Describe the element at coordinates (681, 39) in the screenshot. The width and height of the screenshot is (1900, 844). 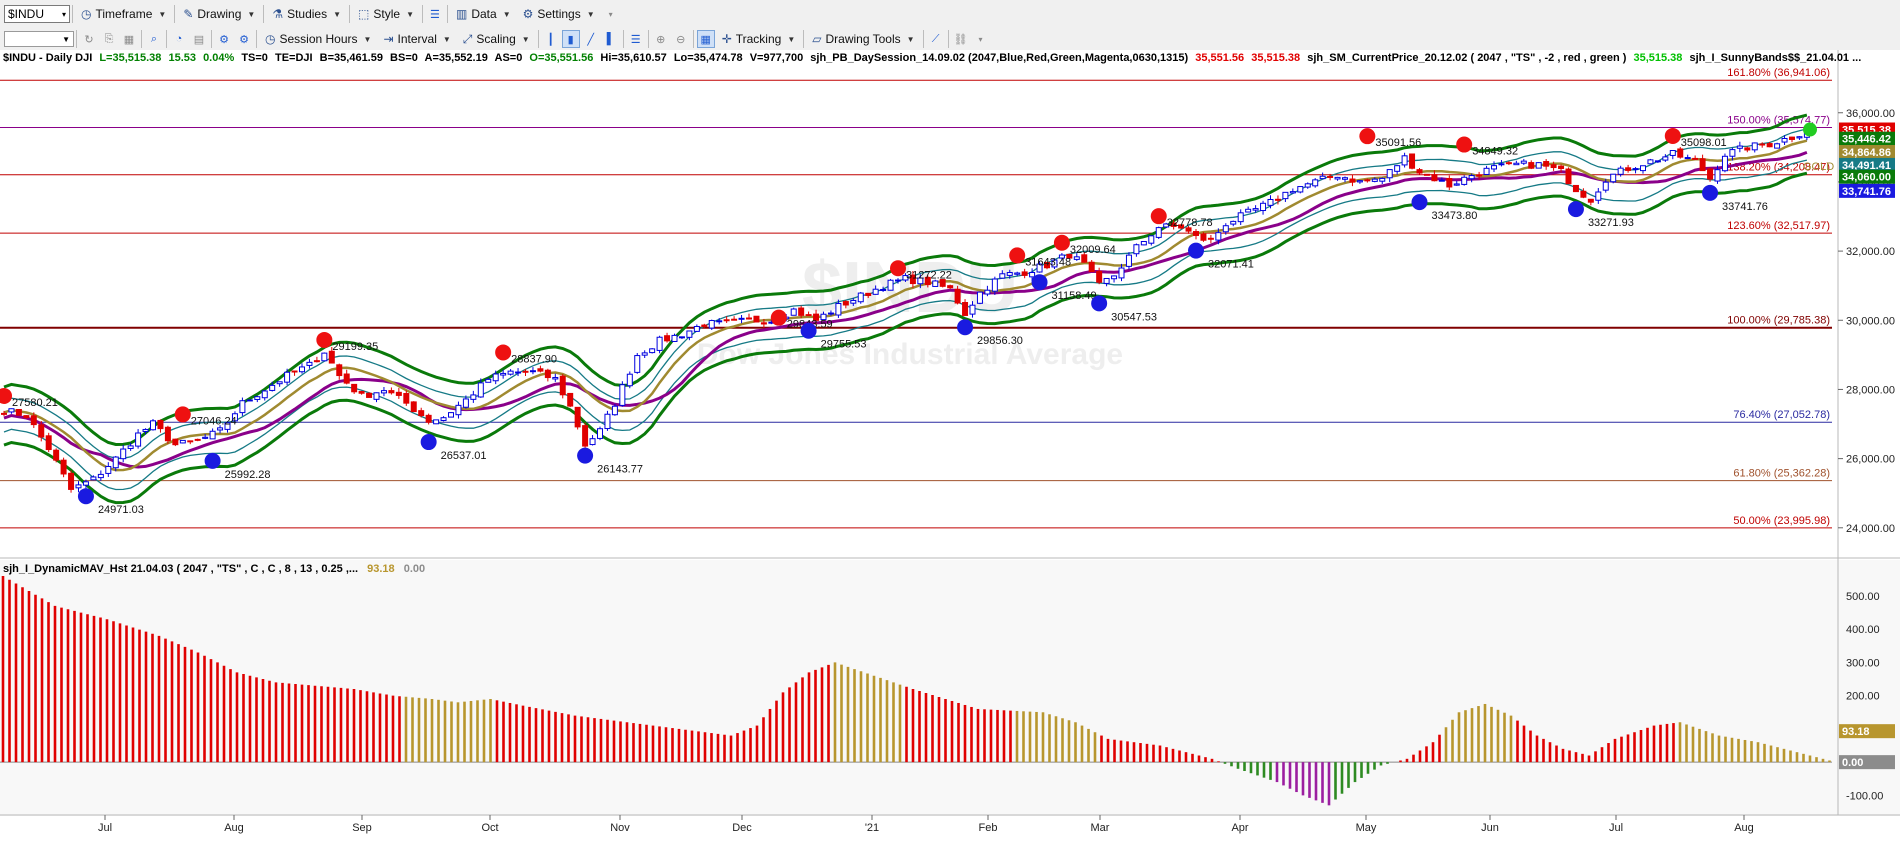
I see `zoom-out-icon: ⊖` at that location.